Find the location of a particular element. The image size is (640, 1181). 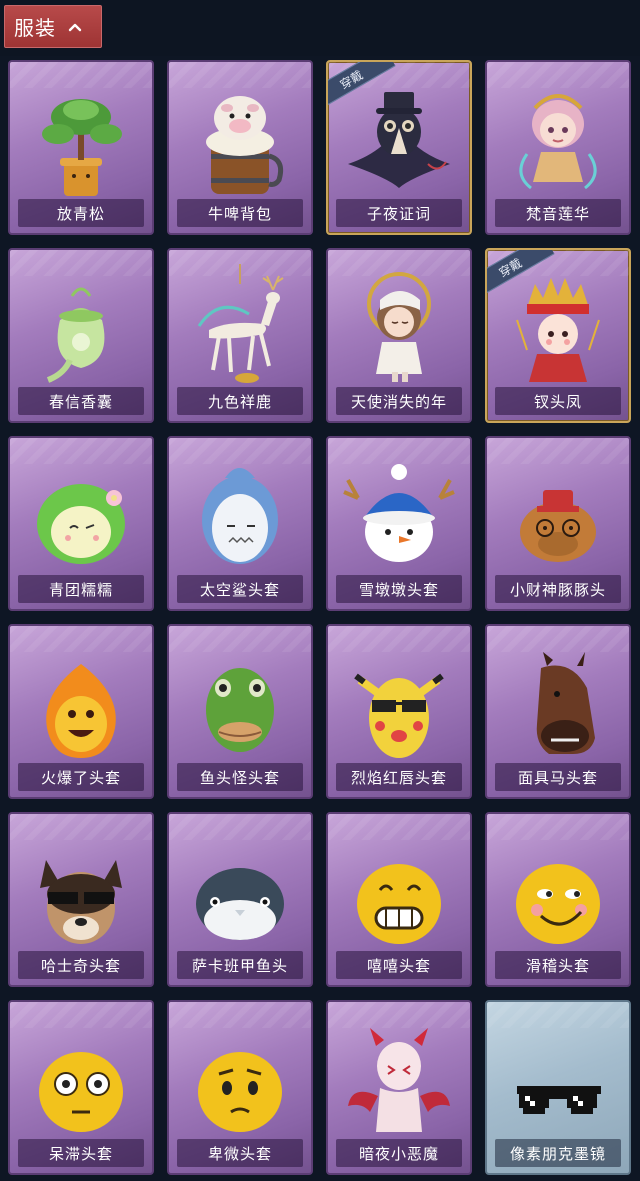

costume-card: 穿戴 钗头凤 is located at coordinates (558, 335).